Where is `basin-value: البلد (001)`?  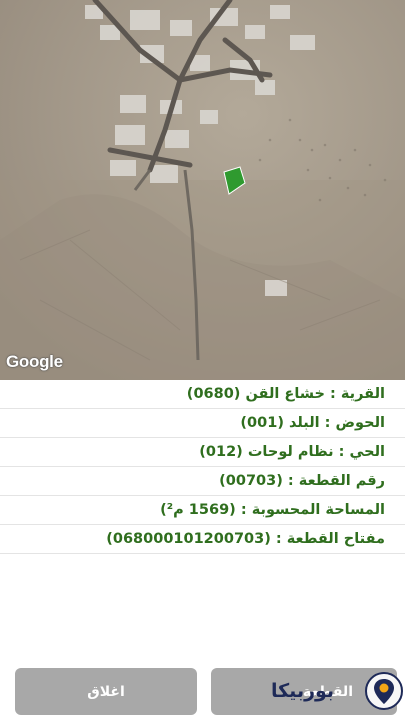
basin-value: البلد (001) is located at coordinates (280, 423).